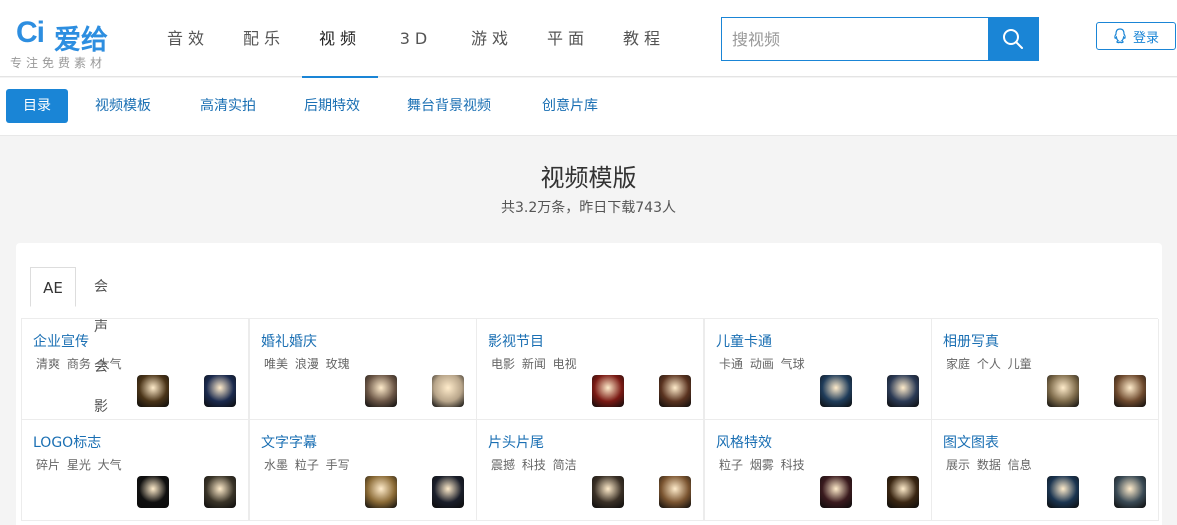 The image size is (1177, 525). I want to click on logo-mark: Ci, so click(30, 32).